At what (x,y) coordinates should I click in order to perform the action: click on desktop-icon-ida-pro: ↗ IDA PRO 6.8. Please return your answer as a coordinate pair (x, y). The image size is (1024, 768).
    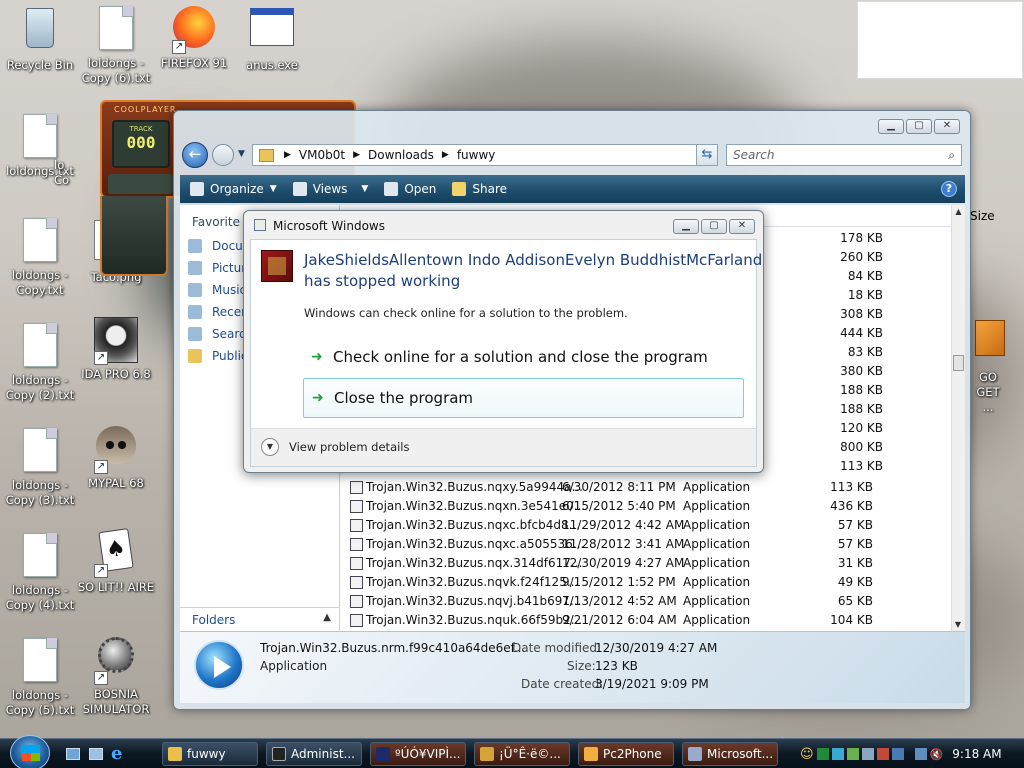
    Looking at the image, I should click on (116, 349).